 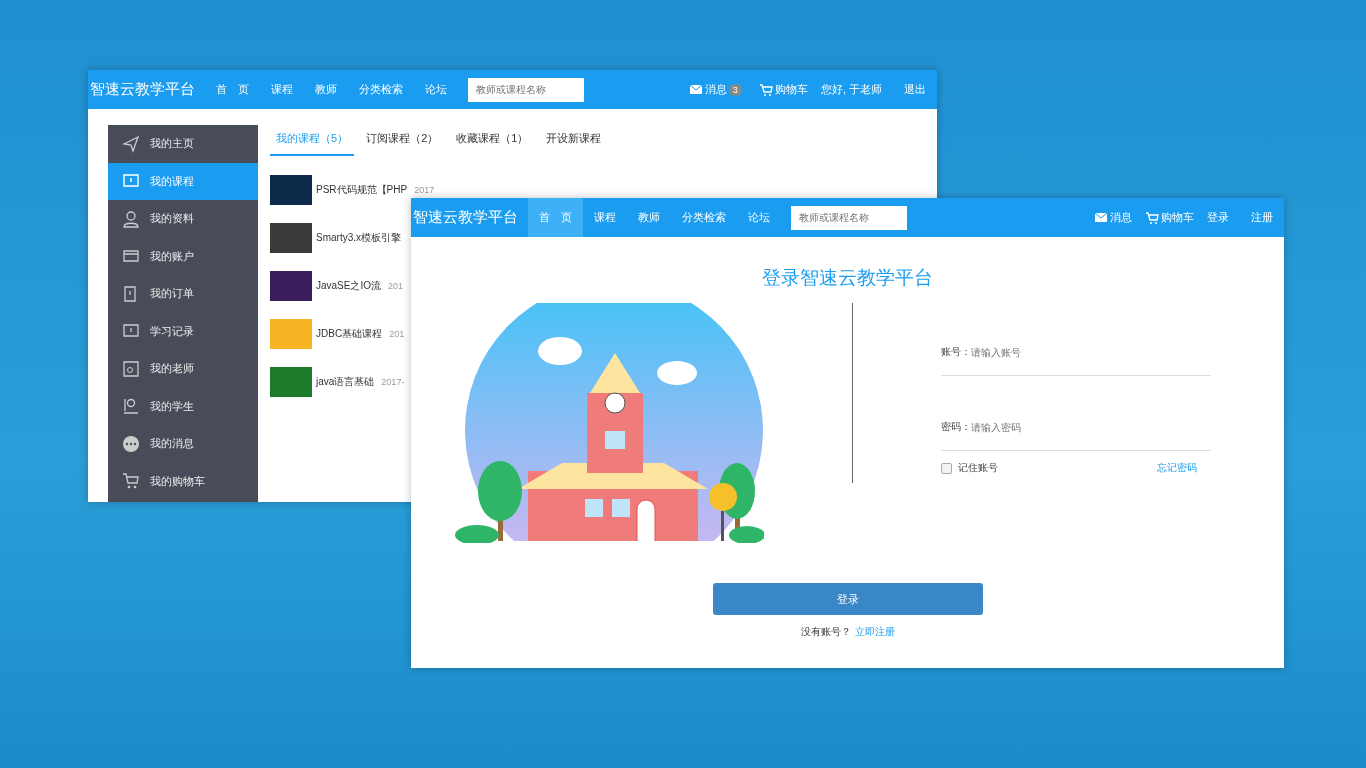 What do you see at coordinates (131, 143) in the screenshot?
I see `paper-plane-icon` at bounding box center [131, 143].